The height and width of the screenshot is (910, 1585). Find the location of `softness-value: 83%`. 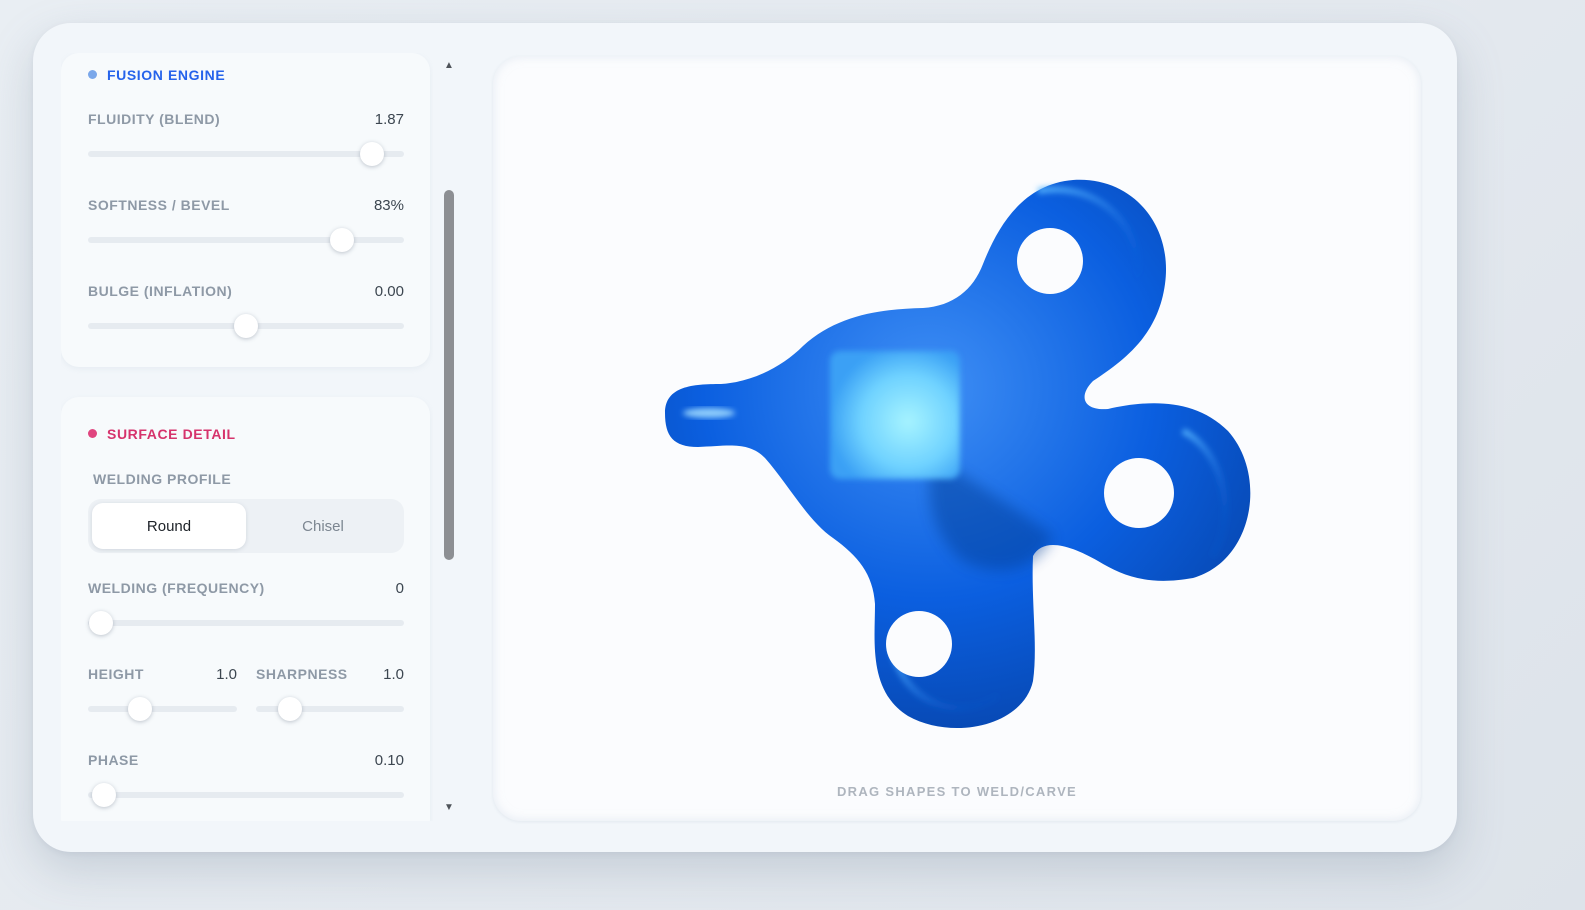

softness-value: 83% is located at coordinates (388, 205).